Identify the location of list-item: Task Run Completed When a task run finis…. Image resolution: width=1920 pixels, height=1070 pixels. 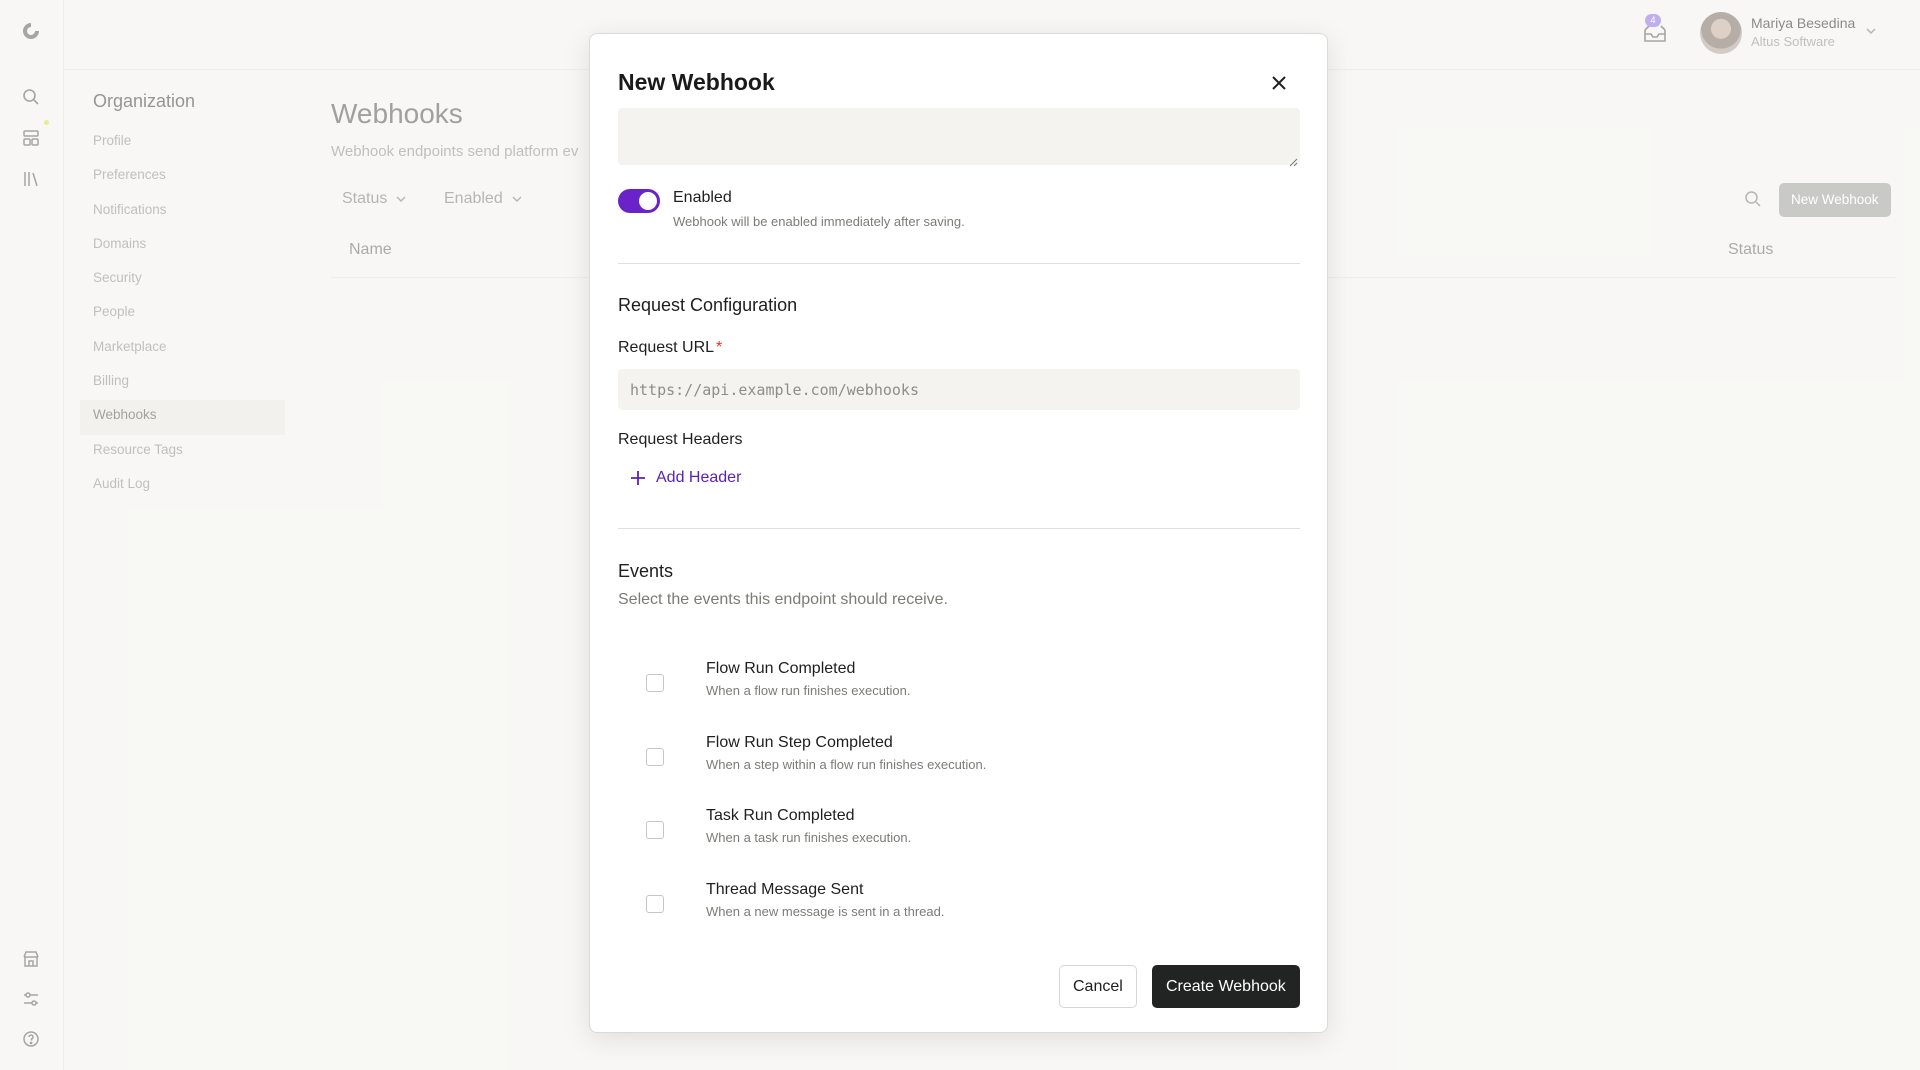
(959, 840).